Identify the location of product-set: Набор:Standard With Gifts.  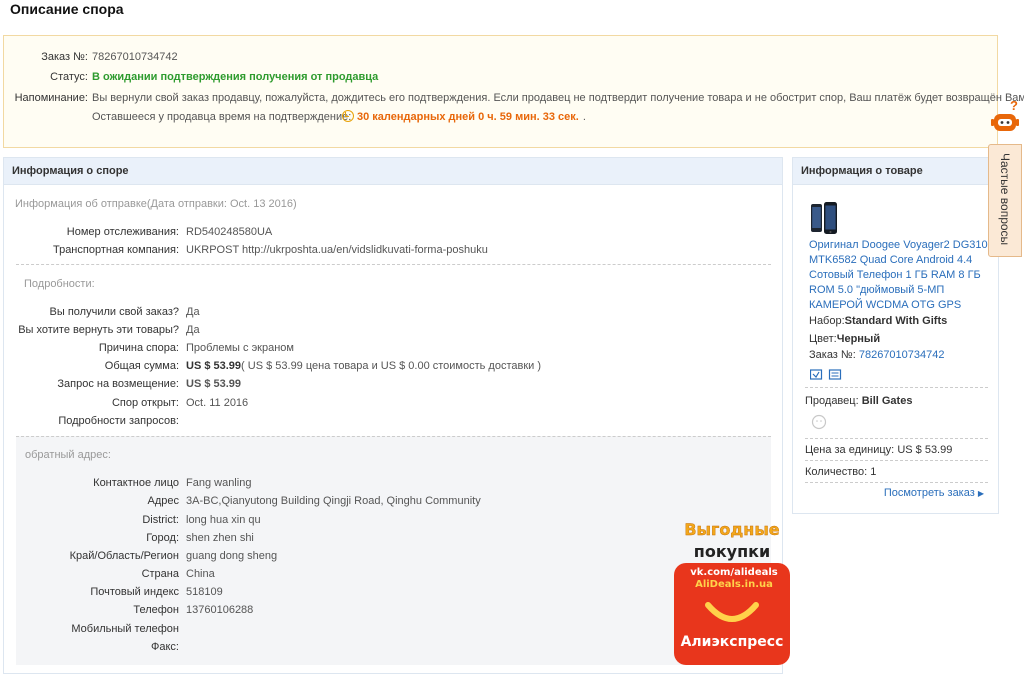
(899, 321).